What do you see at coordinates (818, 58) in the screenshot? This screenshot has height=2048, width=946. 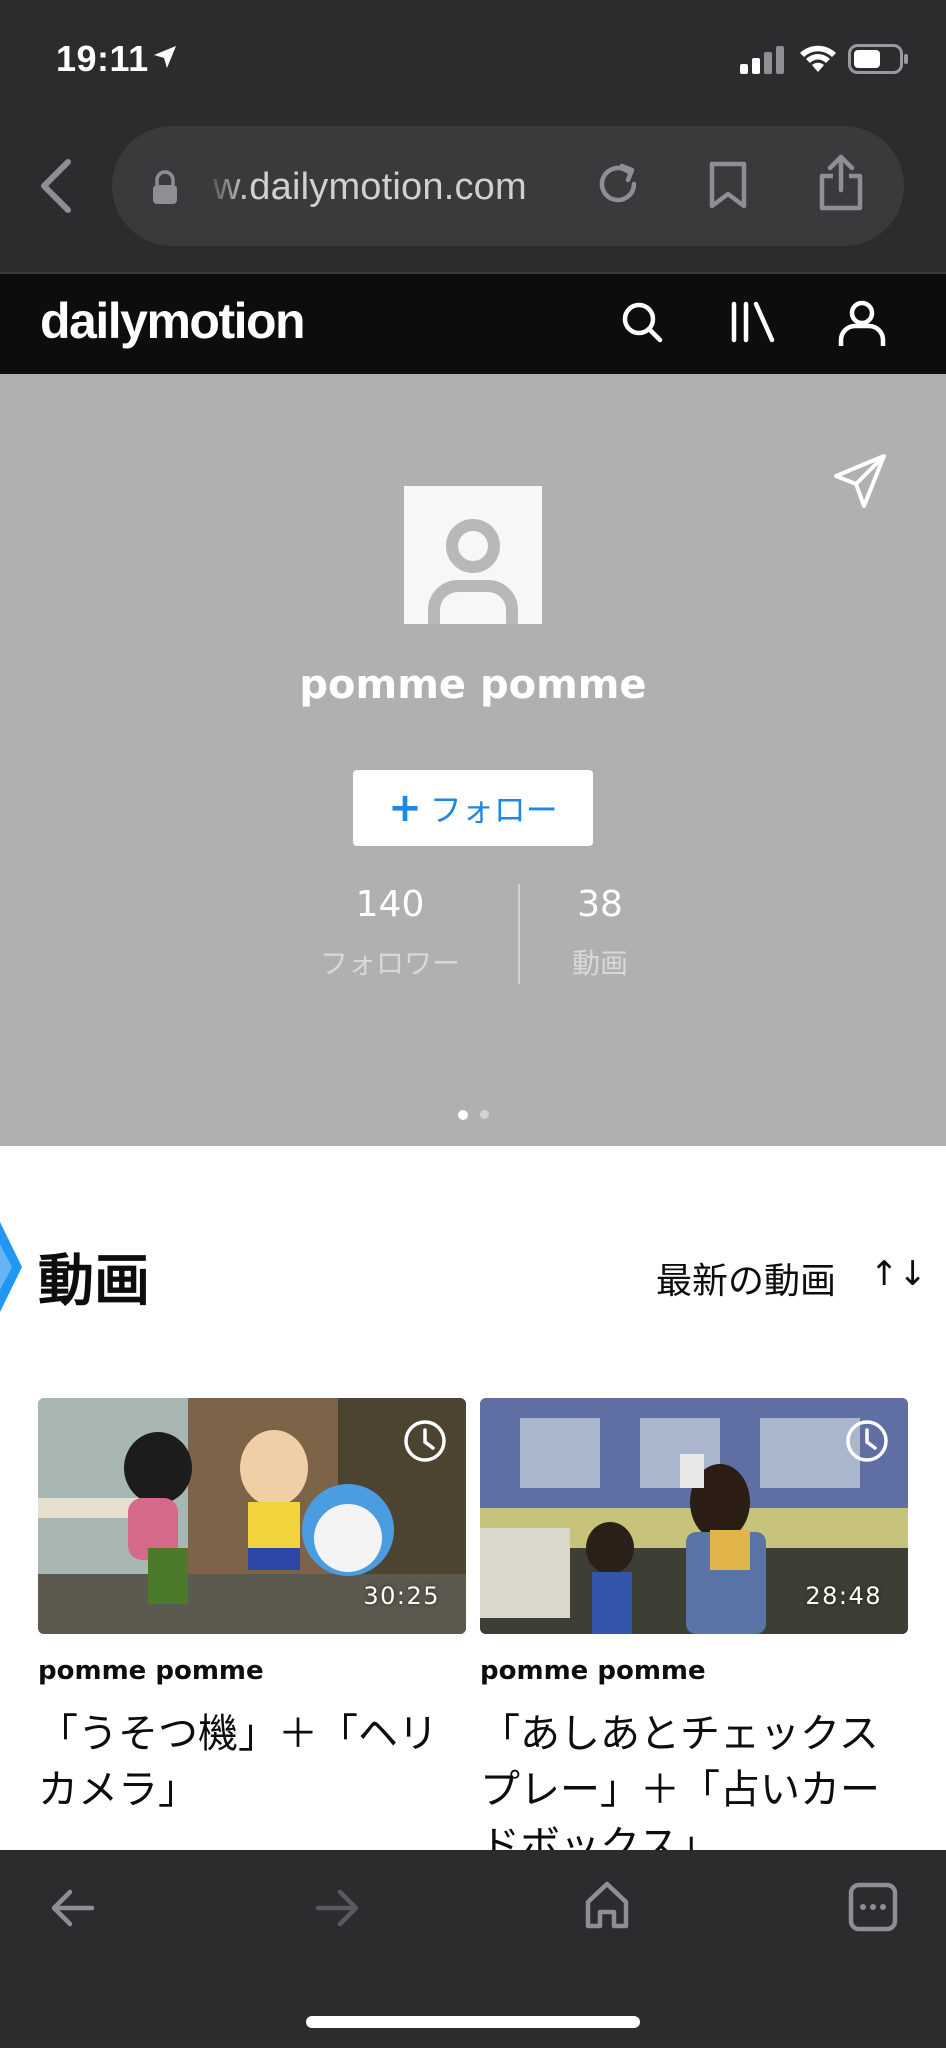 I see `wifi-icon` at bounding box center [818, 58].